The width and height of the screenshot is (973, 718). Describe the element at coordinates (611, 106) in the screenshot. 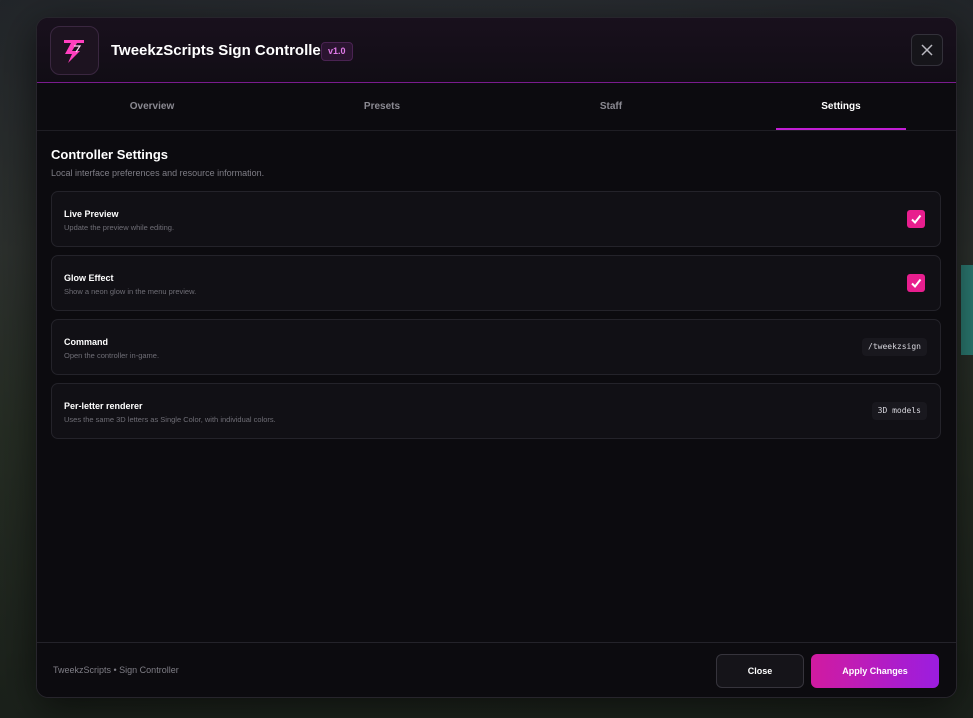

I see `tab-staff: Staff` at that location.